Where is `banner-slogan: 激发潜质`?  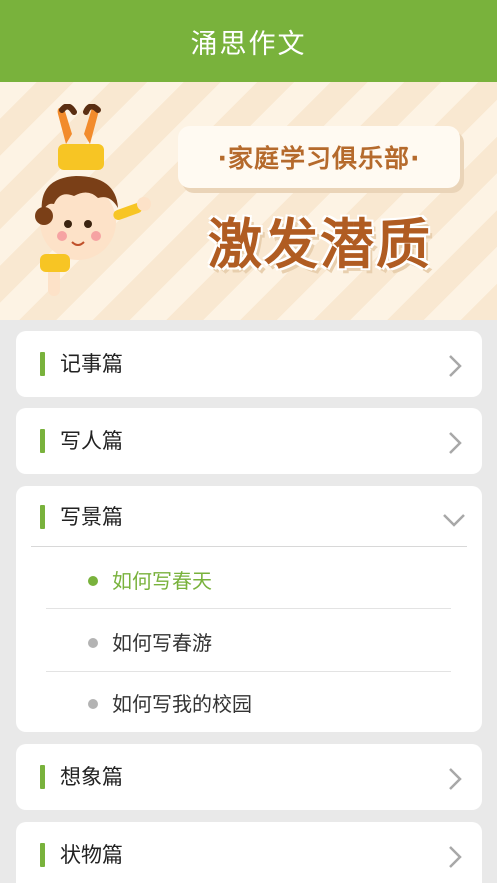
banner-slogan: 激发潜质 is located at coordinates (320, 244).